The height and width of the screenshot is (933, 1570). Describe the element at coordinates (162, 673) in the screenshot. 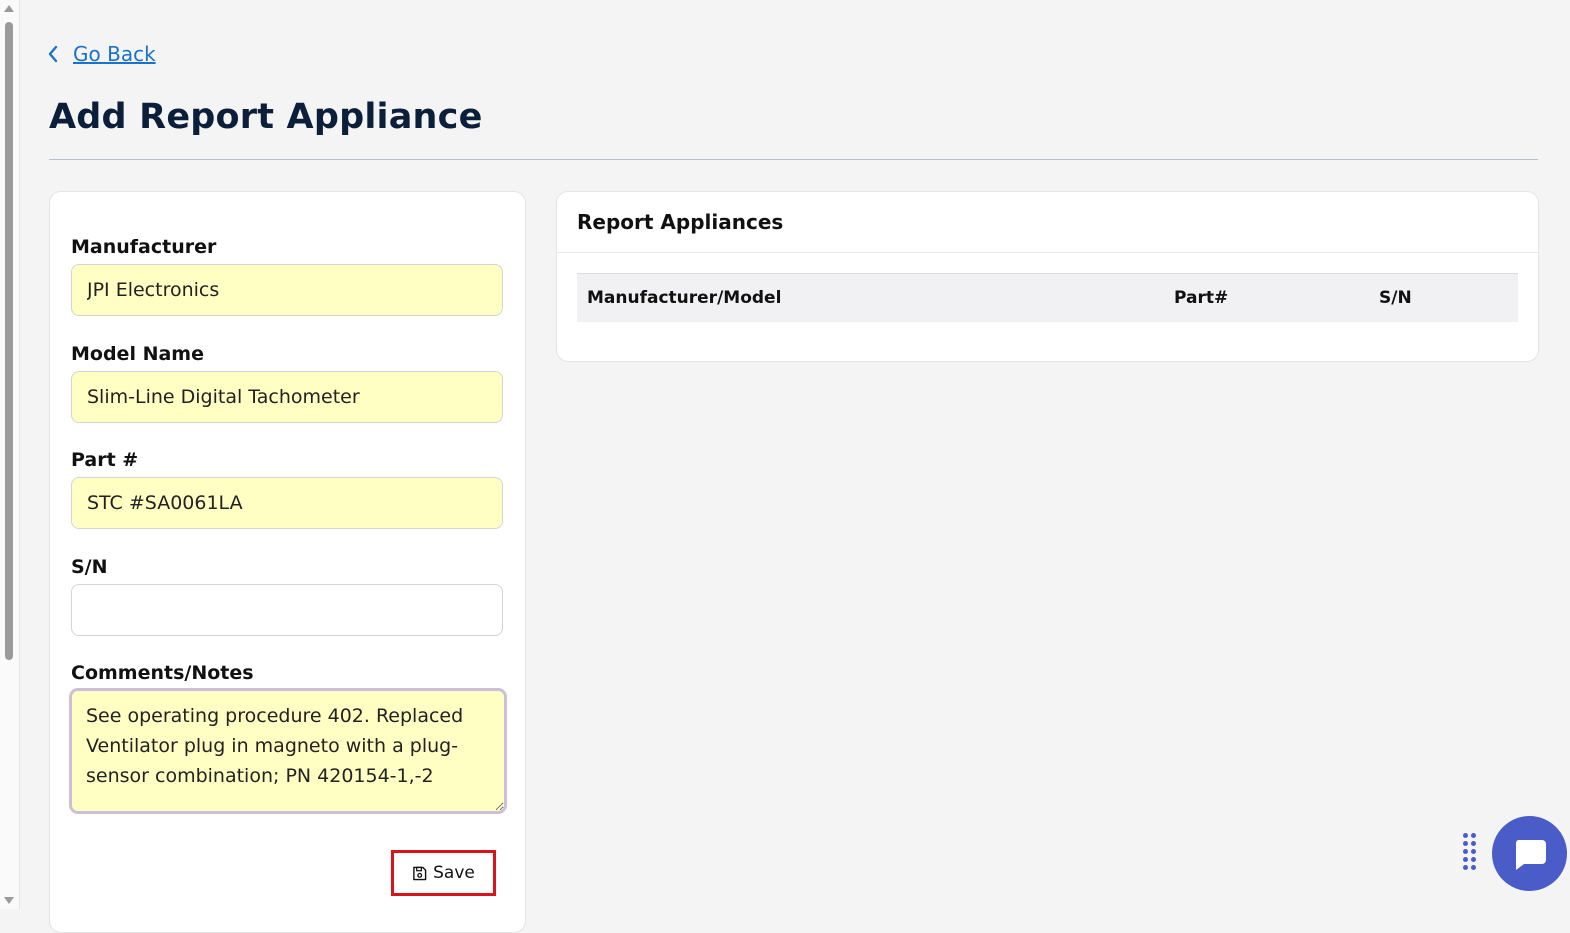

I see `comments-label: Comments/Notes` at that location.